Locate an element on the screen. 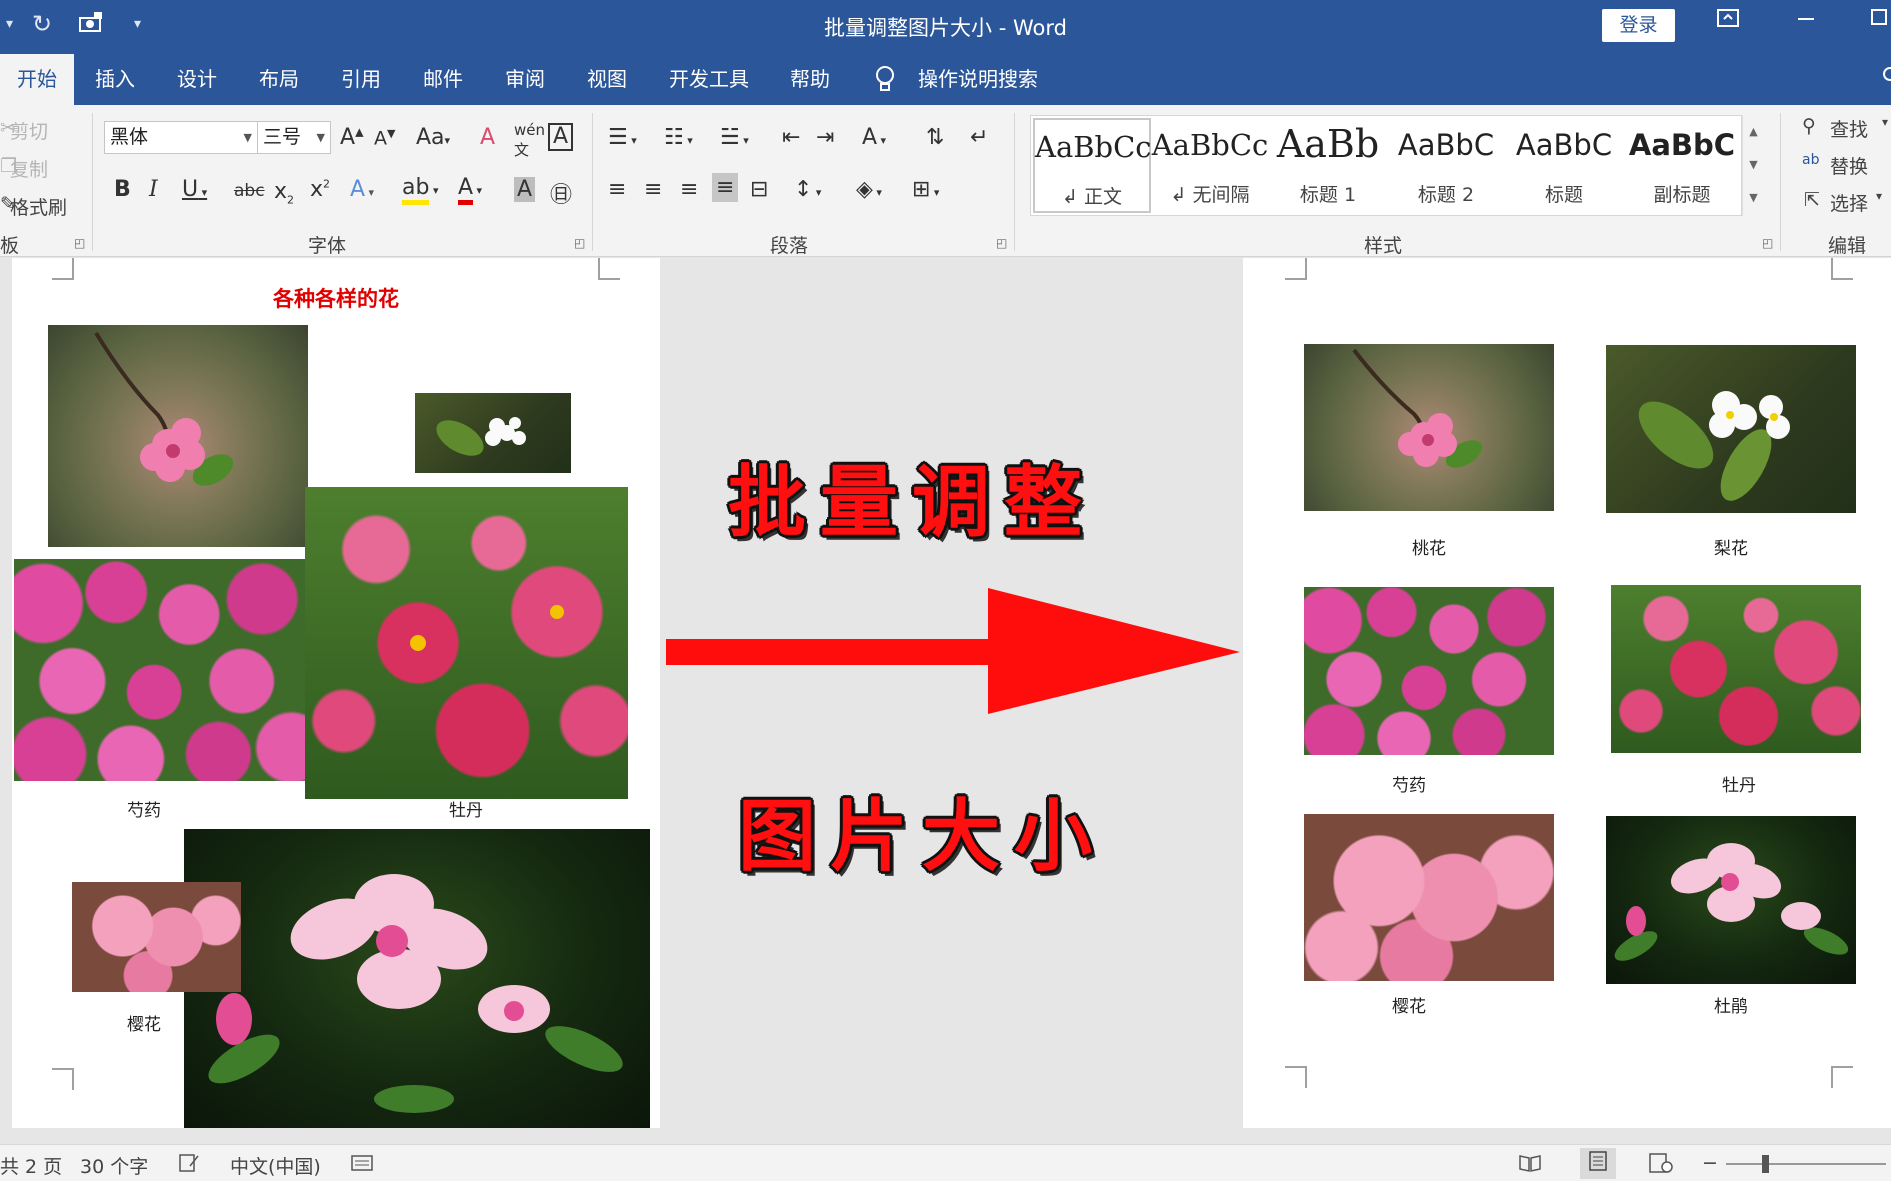 The width and height of the screenshot is (1891, 1181). borders-icon: ⊞ ▾ is located at coordinates (925, 189).